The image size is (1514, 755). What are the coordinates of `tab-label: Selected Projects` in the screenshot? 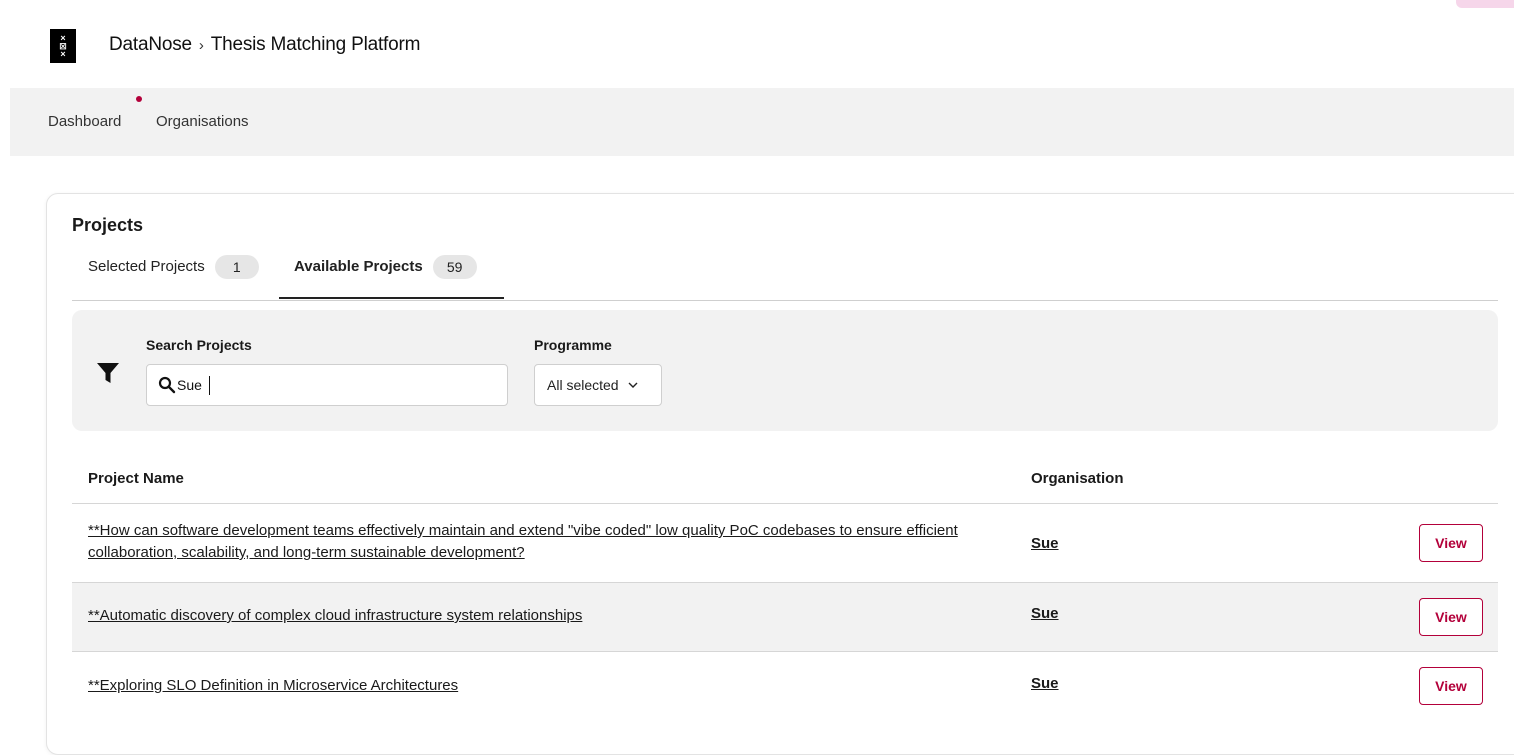 It's located at (146, 266).